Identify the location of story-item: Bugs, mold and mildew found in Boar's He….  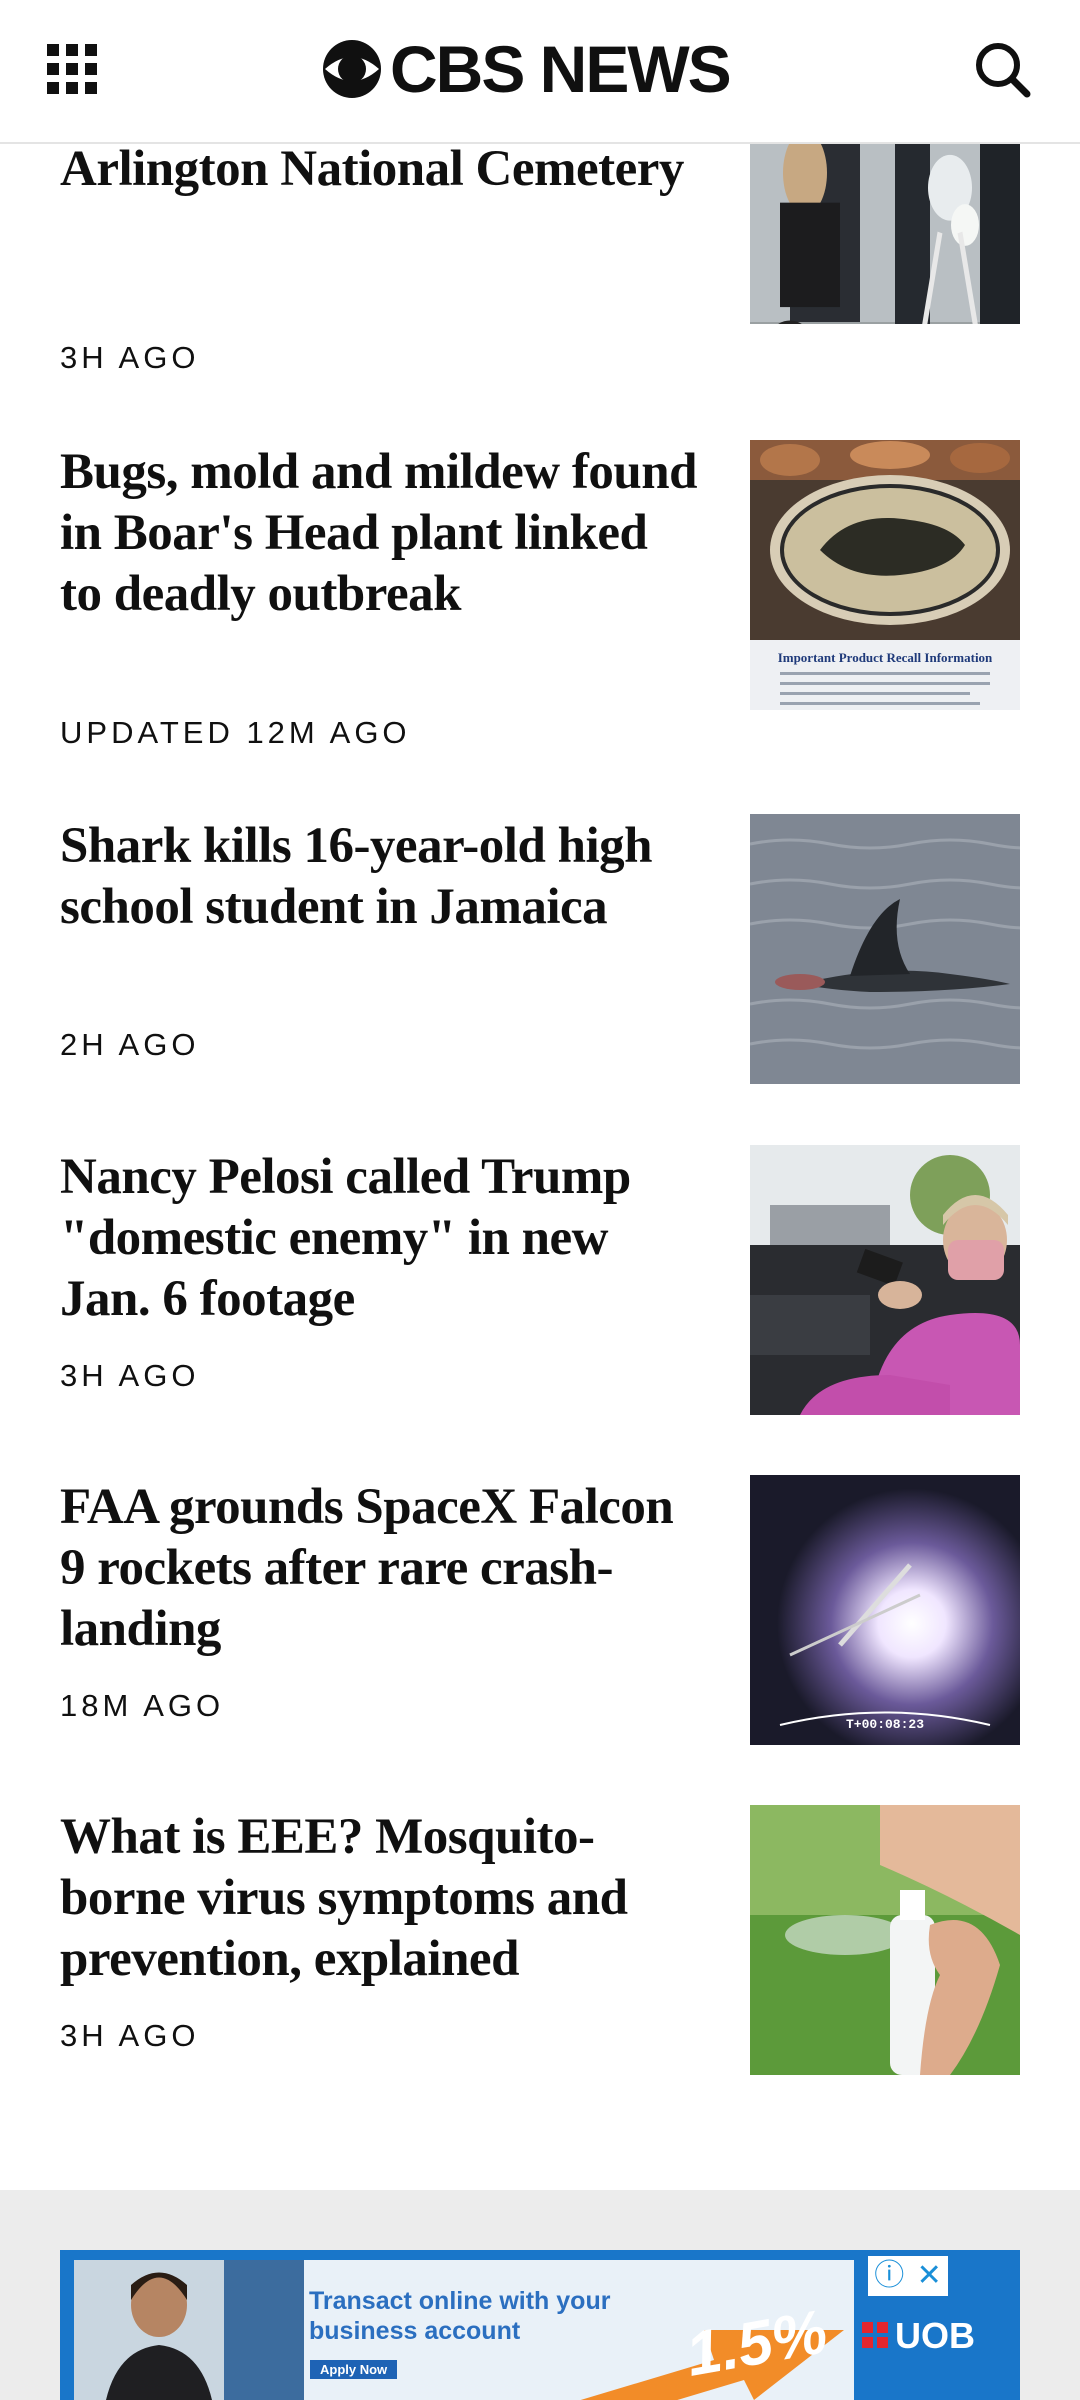
(540, 595).